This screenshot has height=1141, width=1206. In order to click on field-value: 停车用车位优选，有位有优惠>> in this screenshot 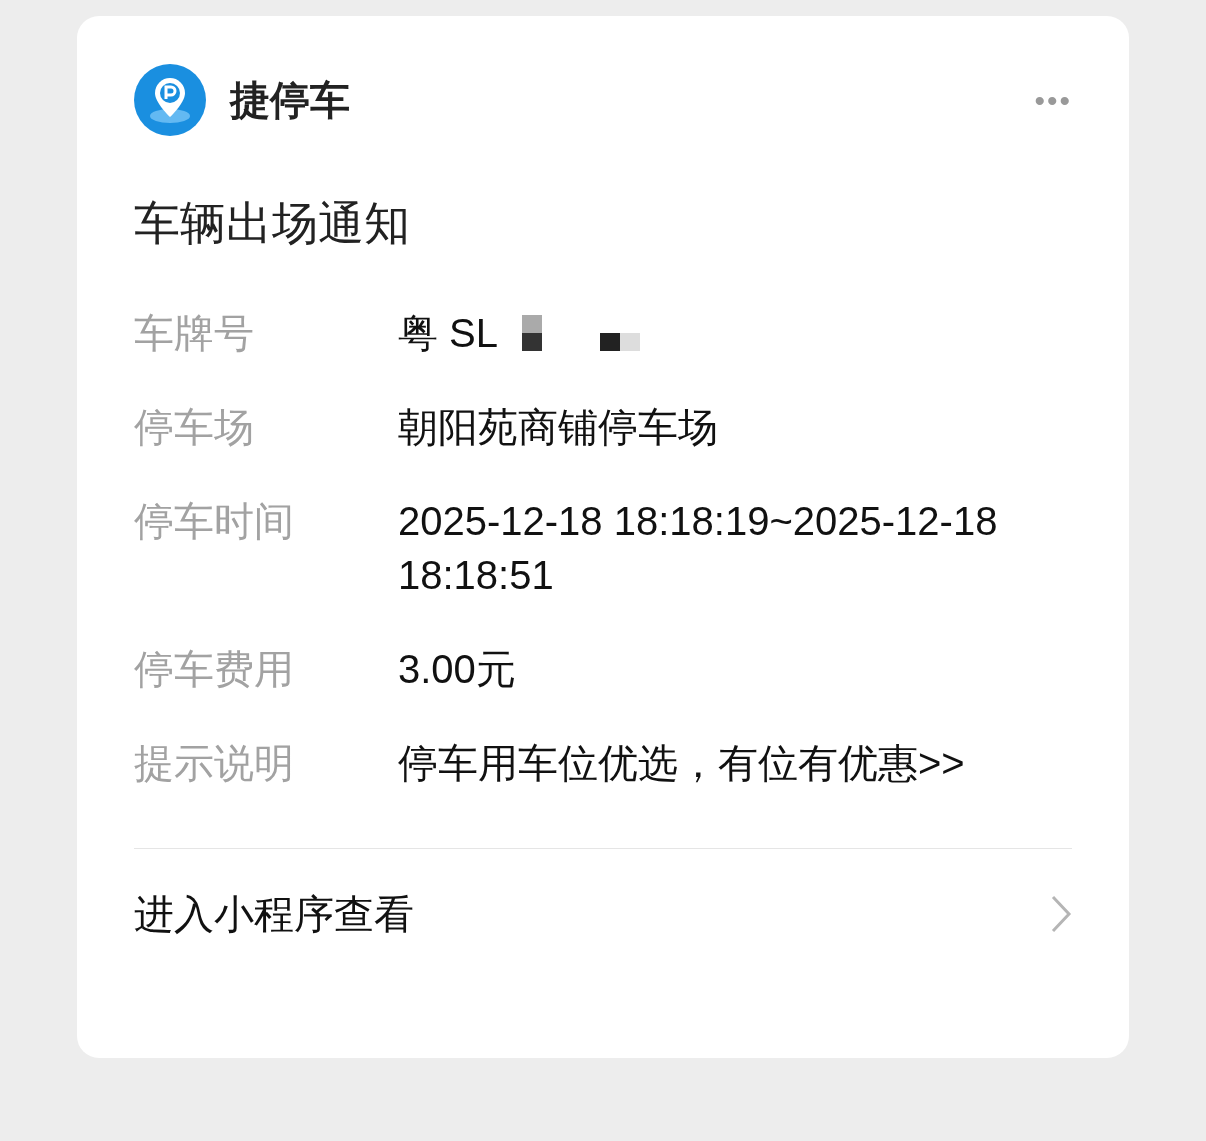, I will do `click(682, 763)`.